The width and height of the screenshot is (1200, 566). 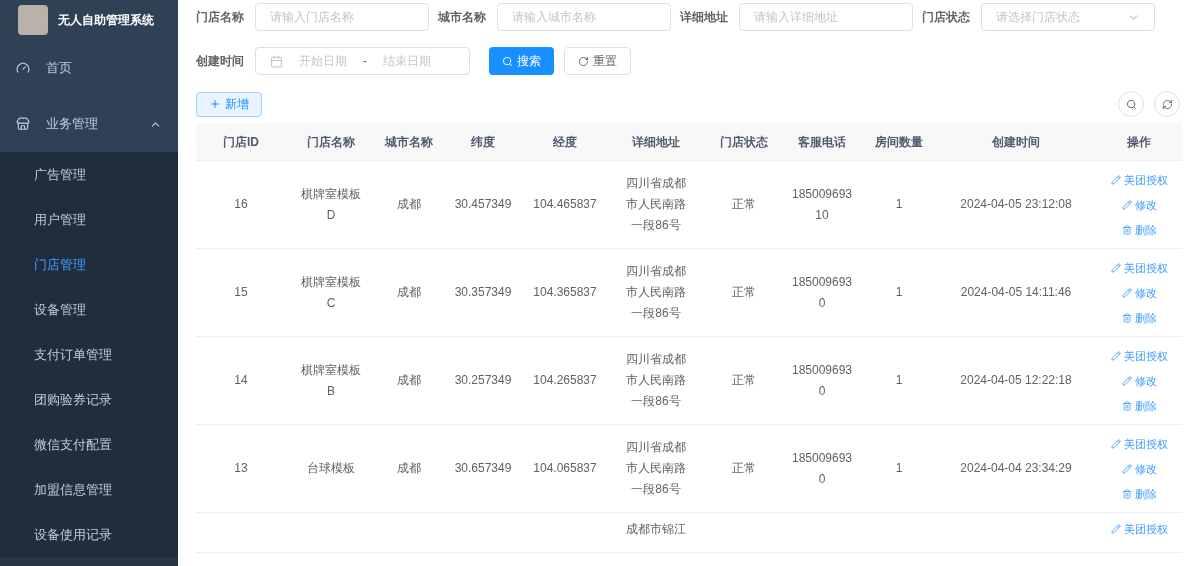 What do you see at coordinates (507, 61) in the screenshot?
I see `search-icon` at bounding box center [507, 61].